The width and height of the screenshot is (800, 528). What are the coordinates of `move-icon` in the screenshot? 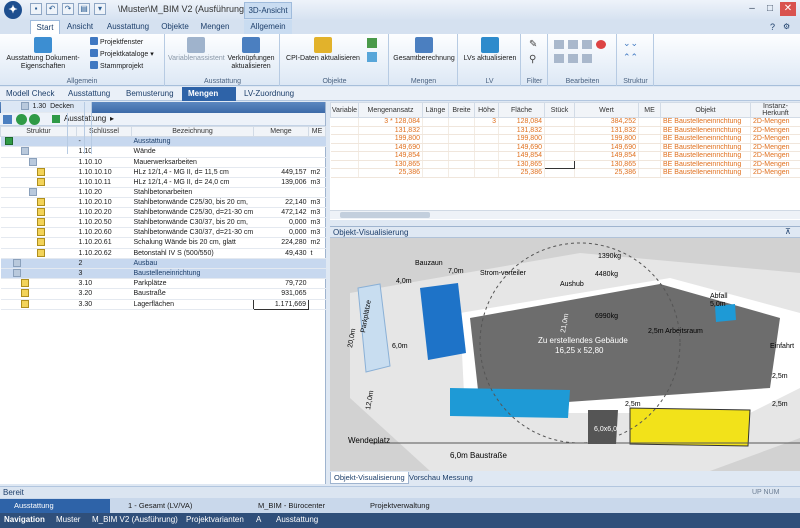 It's located at (573, 58).